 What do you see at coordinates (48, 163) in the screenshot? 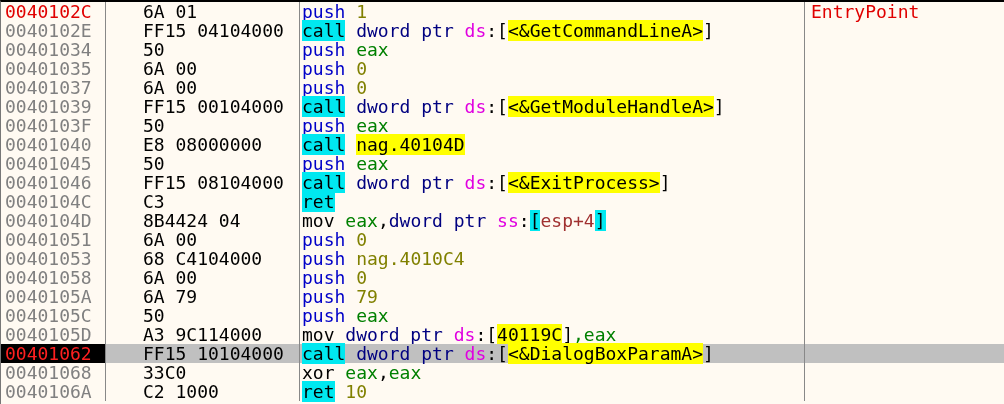
I see `address-text: 00401045` at bounding box center [48, 163].